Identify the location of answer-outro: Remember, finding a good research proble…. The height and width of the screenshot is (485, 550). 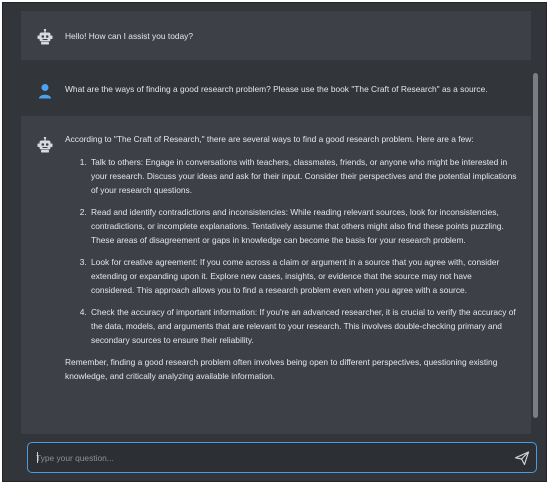
(281, 369).